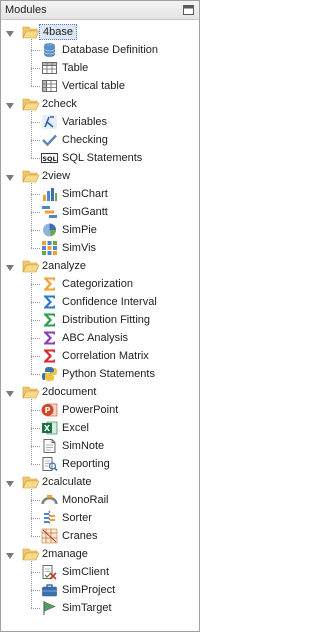 The image size is (320, 632). What do you see at coordinates (49, 608) in the screenshot?
I see `flag-icon` at bounding box center [49, 608].